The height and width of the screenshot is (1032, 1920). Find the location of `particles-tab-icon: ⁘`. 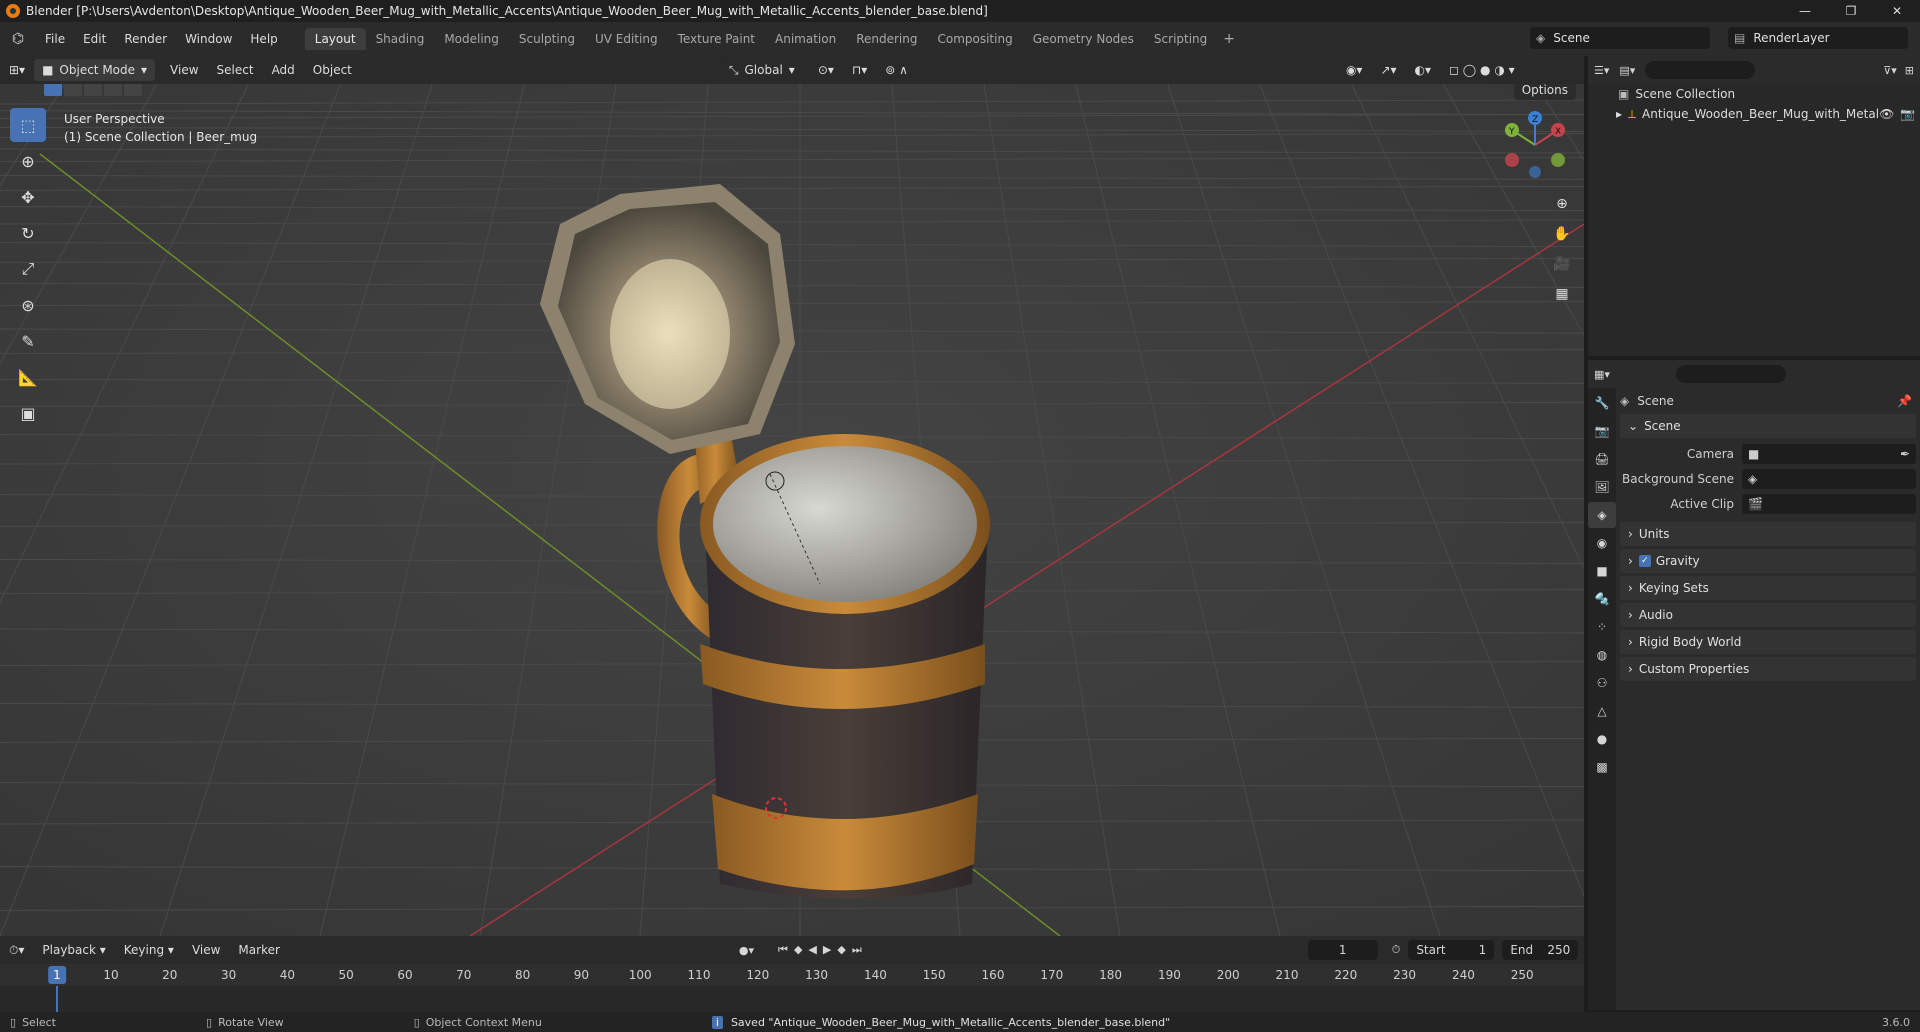

particles-tab-icon: ⁘ is located at coordinates (1602, 627).